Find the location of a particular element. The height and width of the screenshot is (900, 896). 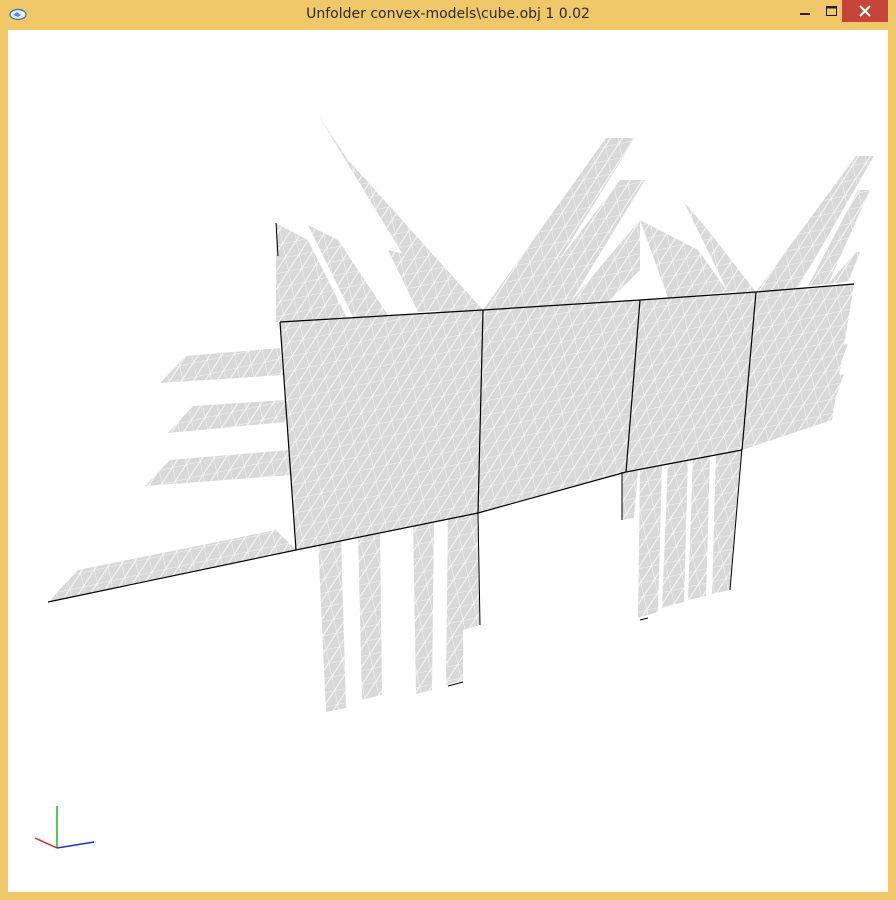

x-axis-line is located at coordinates (75, 845).